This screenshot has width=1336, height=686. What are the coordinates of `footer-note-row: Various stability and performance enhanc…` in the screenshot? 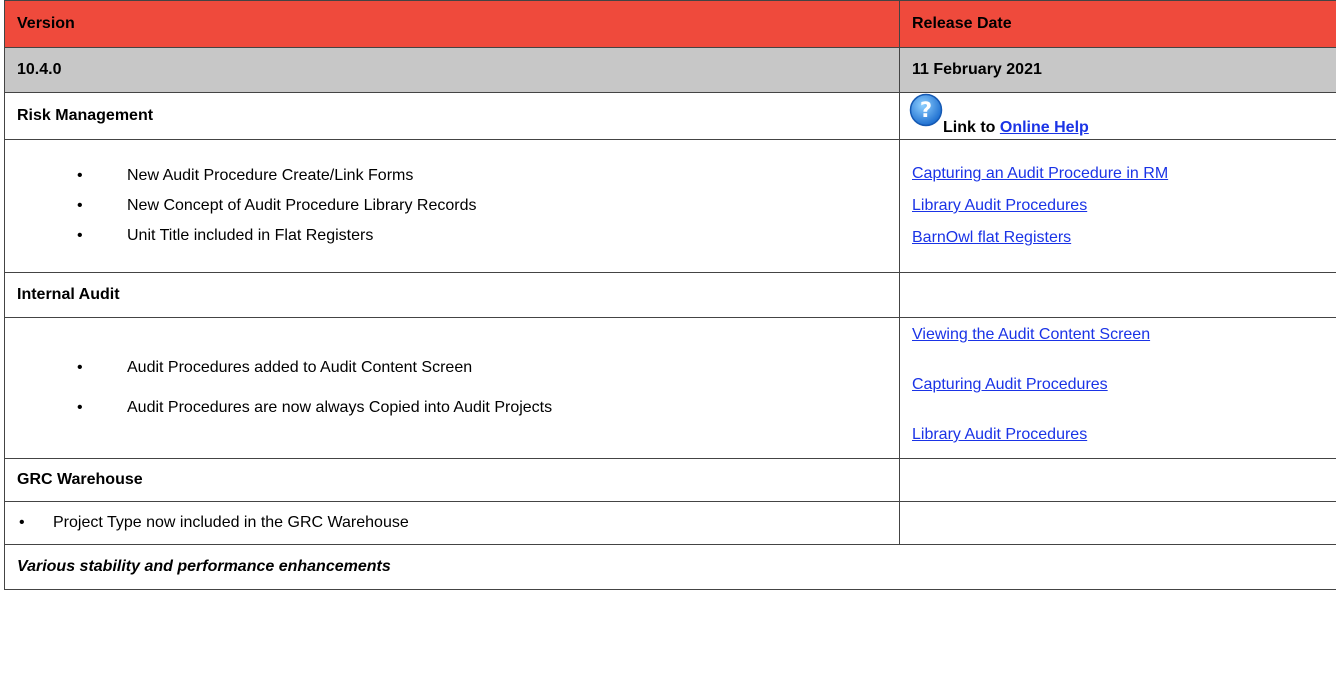 It's located at (670, 567).